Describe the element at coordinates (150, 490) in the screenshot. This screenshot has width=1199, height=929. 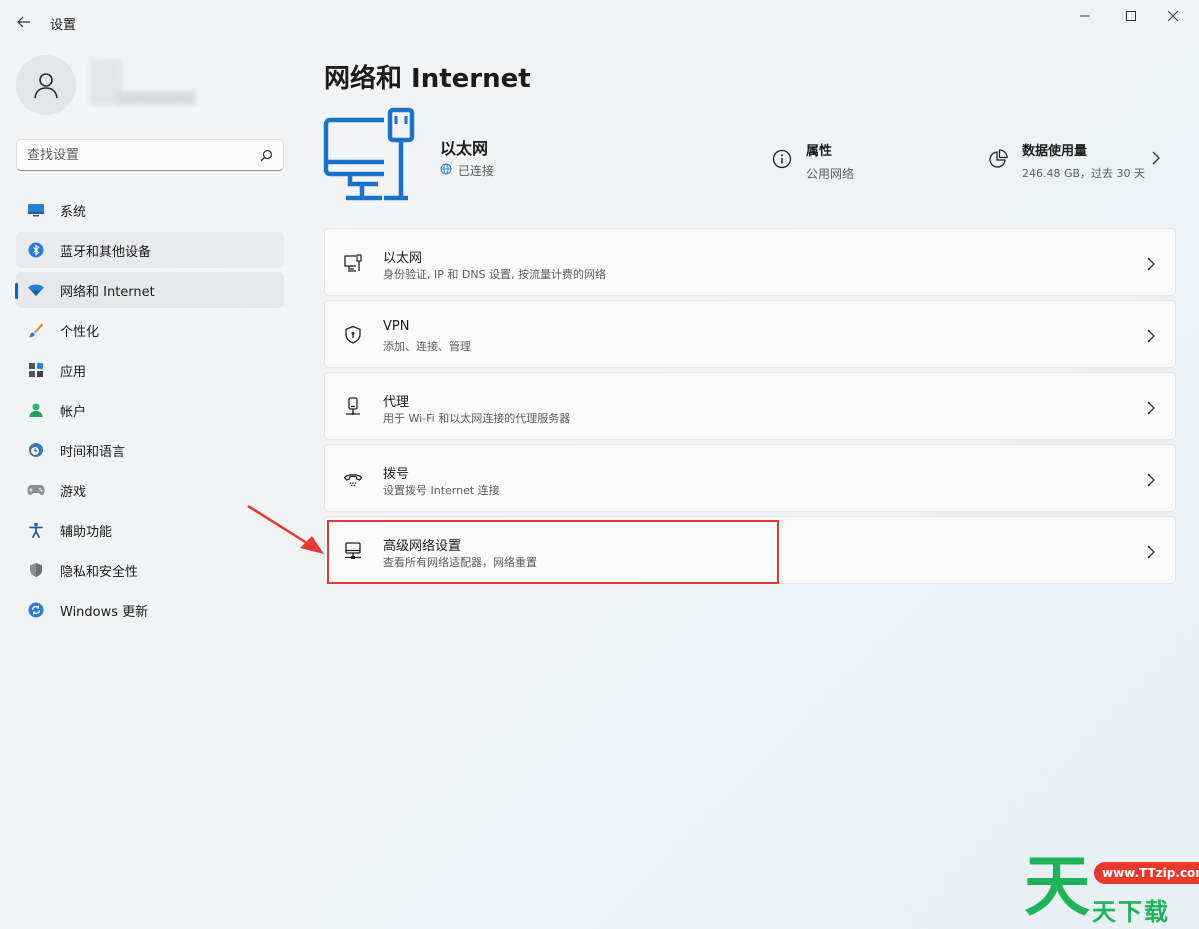
I see `sidebar-item-gaming: 游戏` at that location.